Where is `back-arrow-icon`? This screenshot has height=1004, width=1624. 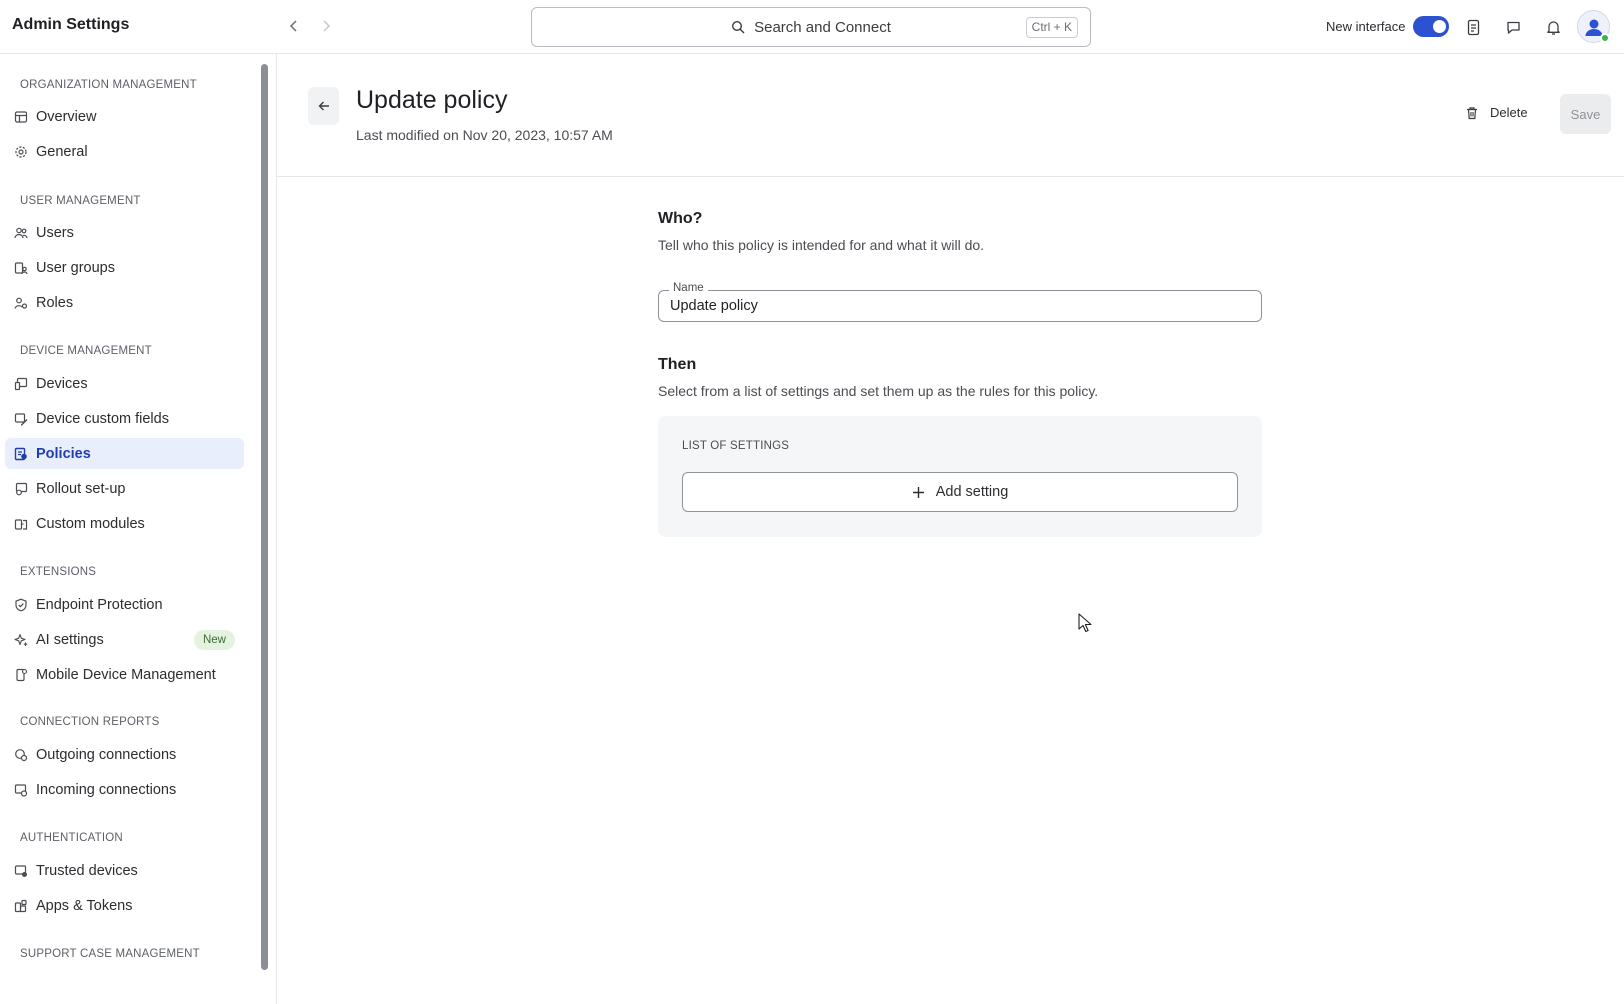 back-arrow-icon is located at coordinates (294, 26).